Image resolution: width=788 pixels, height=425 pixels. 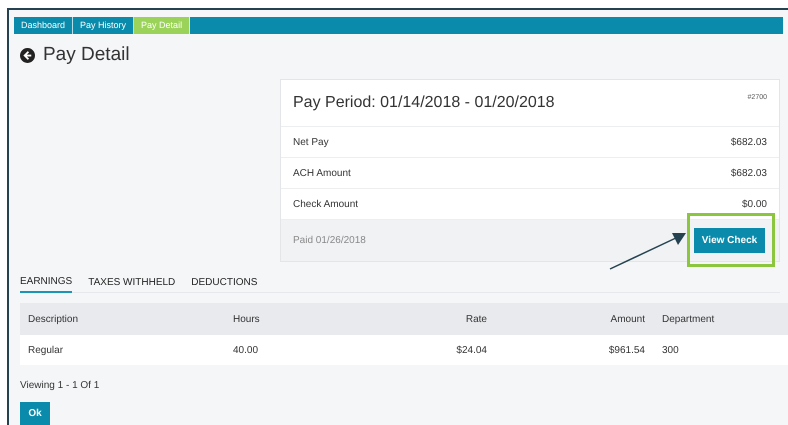 I want to click on tab: DEDUCTIONS, so click(x=224, y=282).